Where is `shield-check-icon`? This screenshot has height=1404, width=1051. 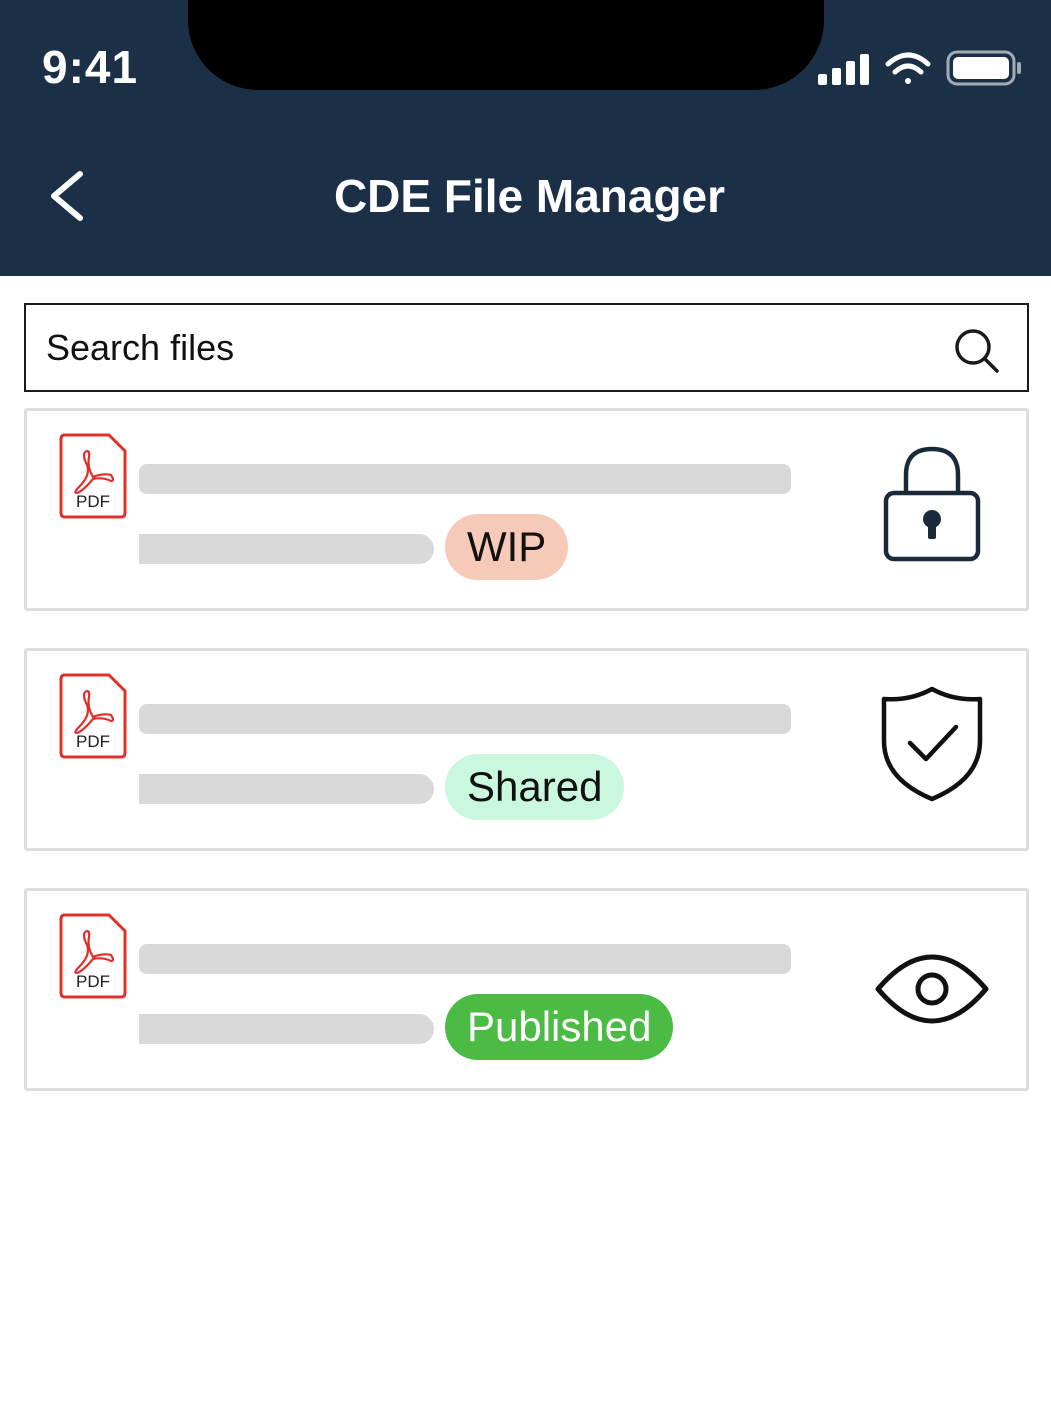 shield-check-icon is located at coordinates (932, 744).